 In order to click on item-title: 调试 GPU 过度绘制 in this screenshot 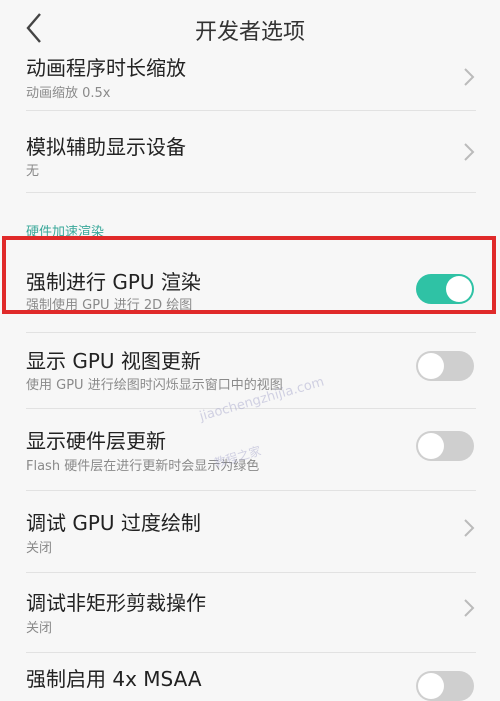, I will do `click(113, 523)`.